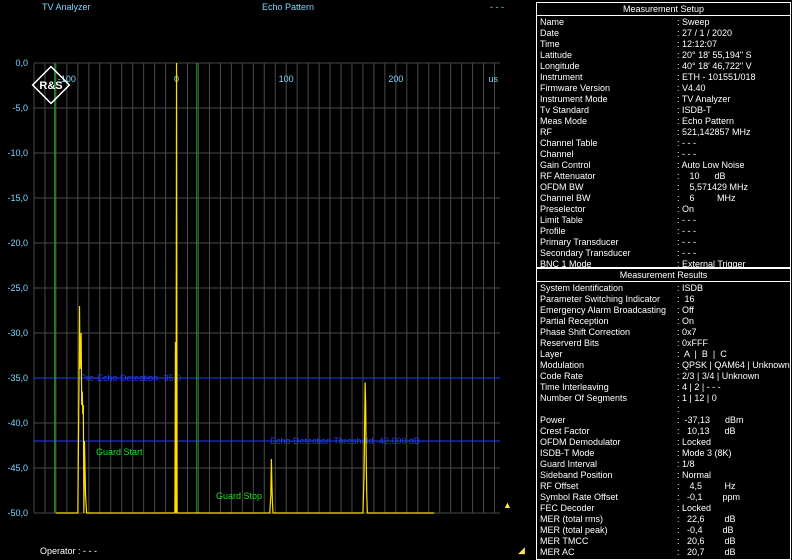 This screenshot has width=792, height=560. I want to click on setup-row-value: : Auto Low Noise, so click(711, 165).